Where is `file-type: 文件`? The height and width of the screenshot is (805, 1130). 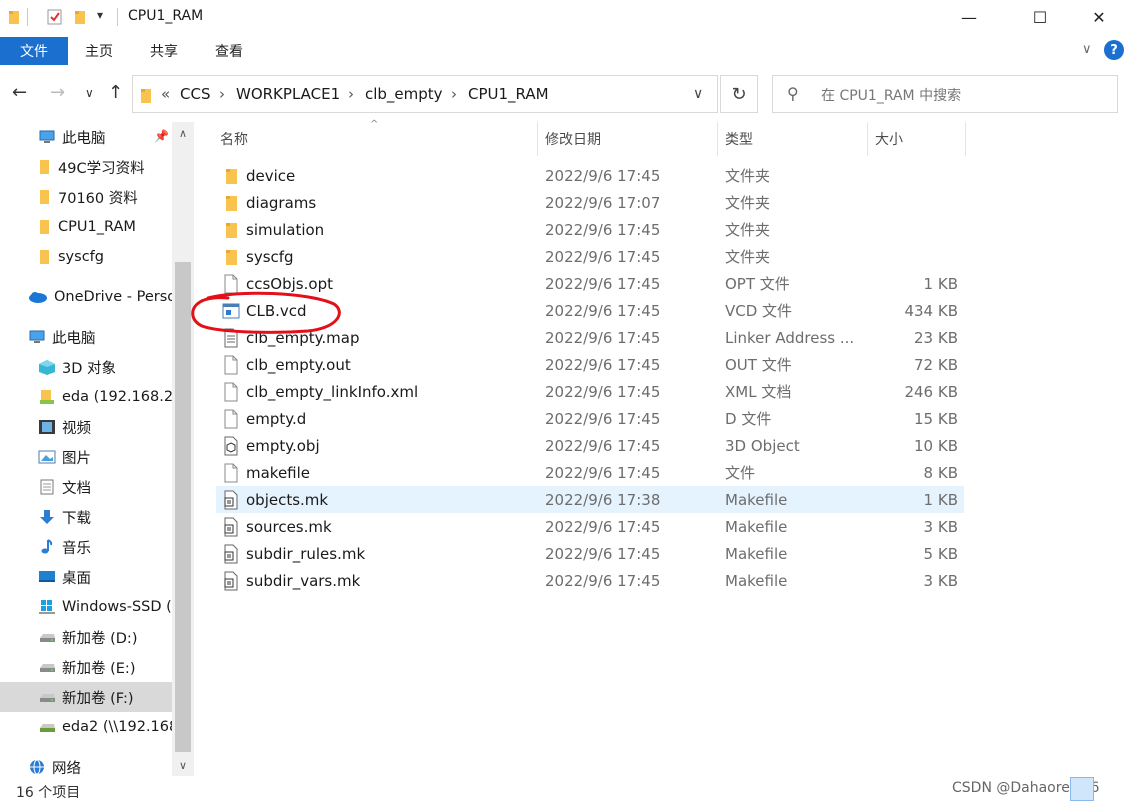
file-type: 文件 is located at coordinates (740, 473).